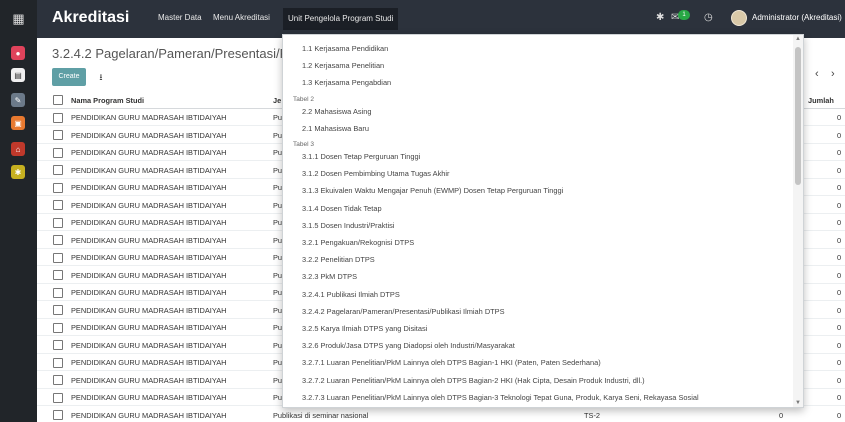  Describe the element at coordinates (335, 128) in the screenshot. I see `dropdown-menu-item: 2.1 Mahasiswa Baru` at that location.